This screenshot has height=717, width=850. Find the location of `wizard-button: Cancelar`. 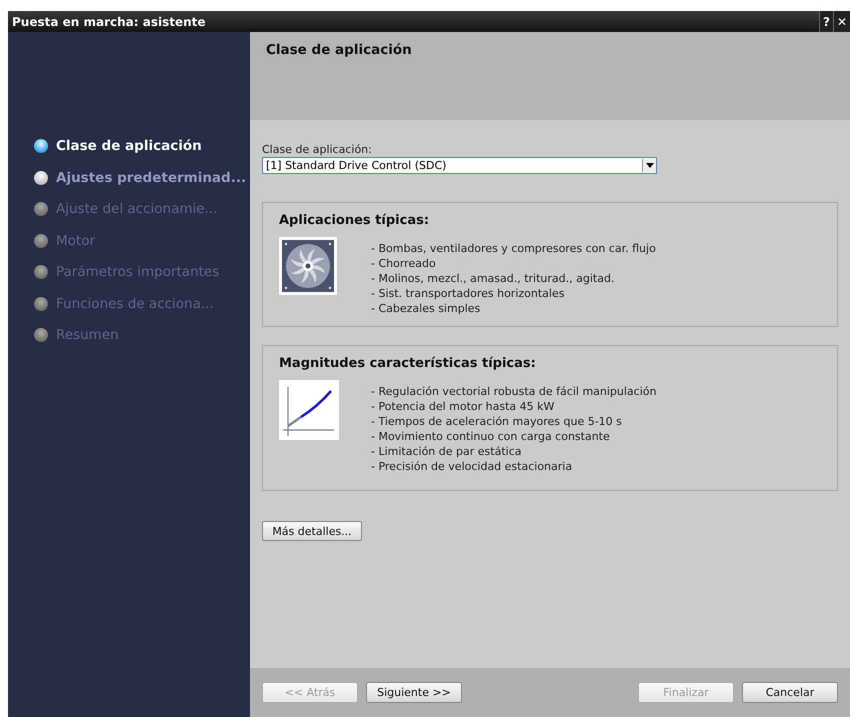

wizard-button: Cancelar is located at coordinates (790, 692).